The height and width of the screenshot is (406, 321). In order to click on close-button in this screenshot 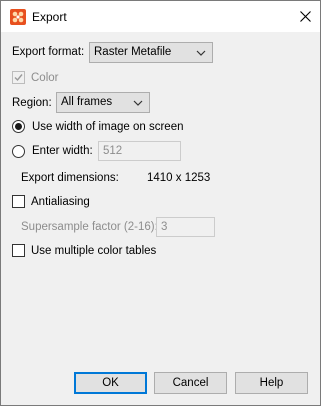, I will do `click(305, 16)`.